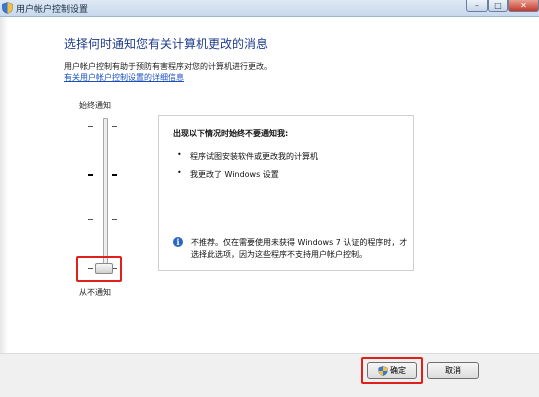  What do you see at coordinates (99, 269) in the screenshot?
I see `slider-highlight-box` at bounding box center [99, 269].